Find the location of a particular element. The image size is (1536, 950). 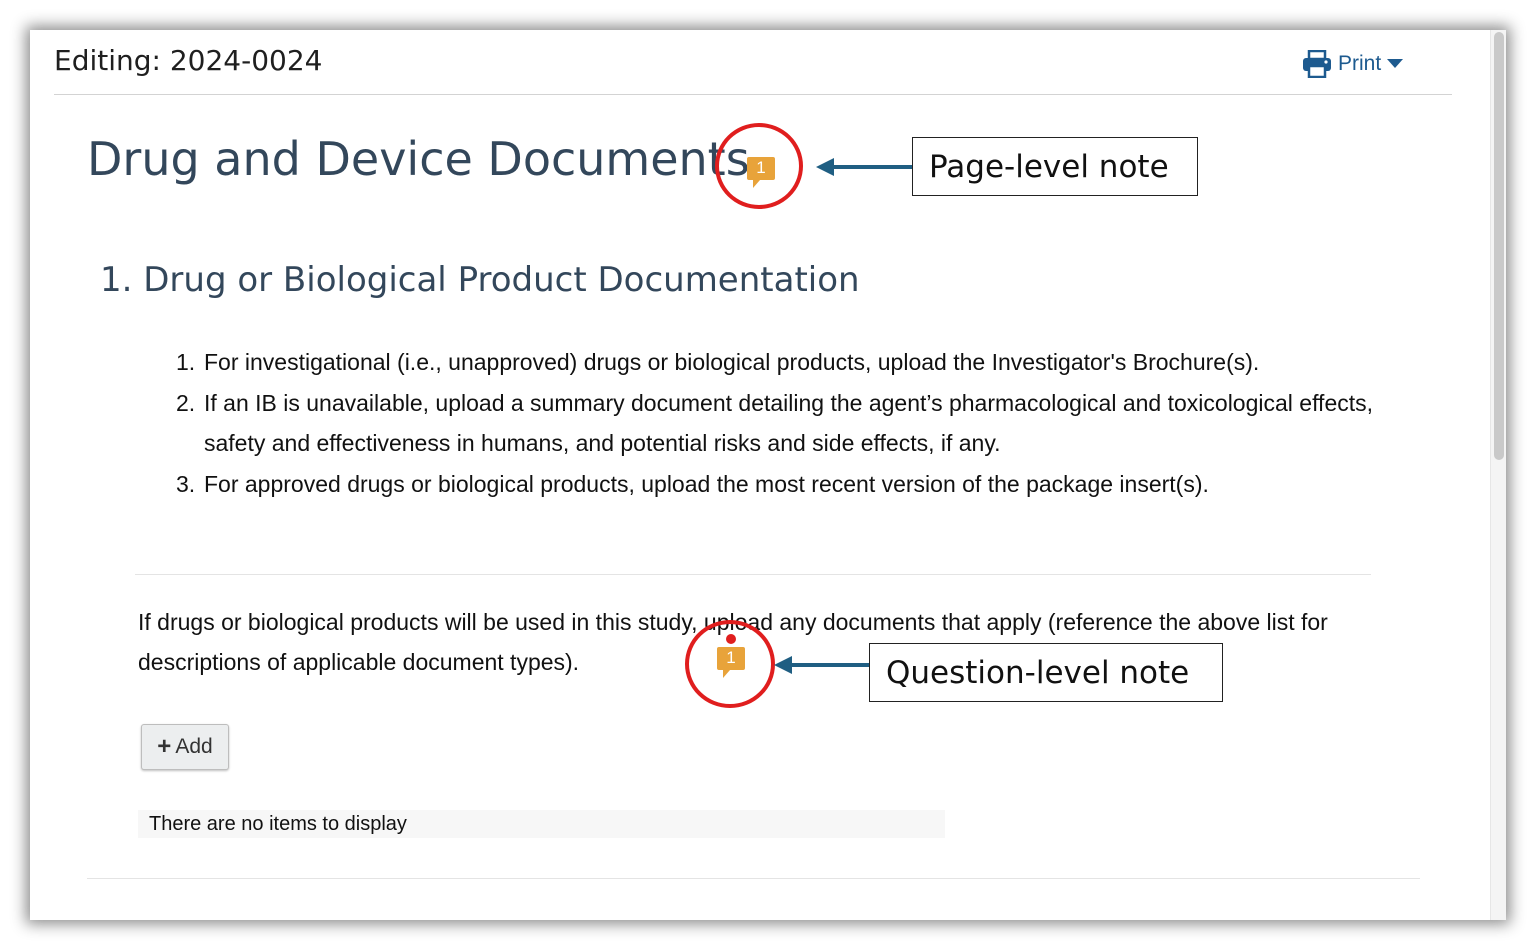

question-note-count: 1 is located at coordinates (731, 657).